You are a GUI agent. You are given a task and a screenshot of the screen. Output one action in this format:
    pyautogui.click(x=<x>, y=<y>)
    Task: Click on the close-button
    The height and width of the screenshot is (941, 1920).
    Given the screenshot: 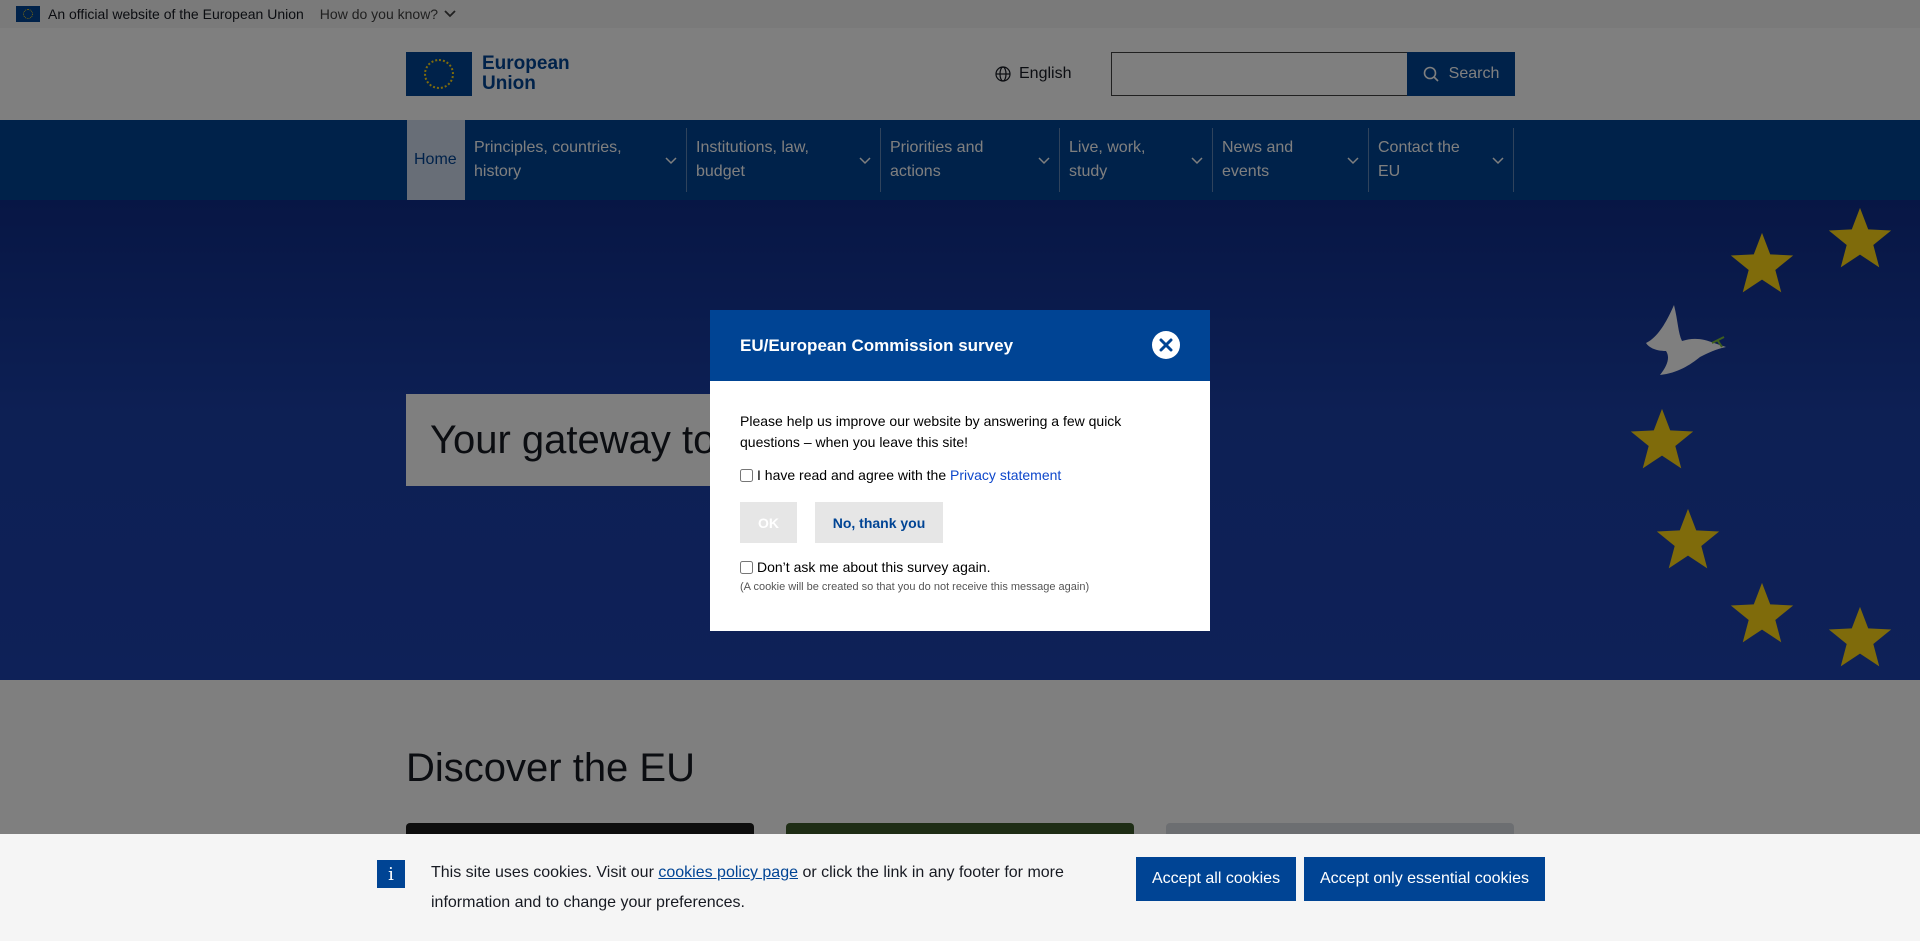 What is the action you would take?
    pyautogui.click(x=1166, y=345)
    